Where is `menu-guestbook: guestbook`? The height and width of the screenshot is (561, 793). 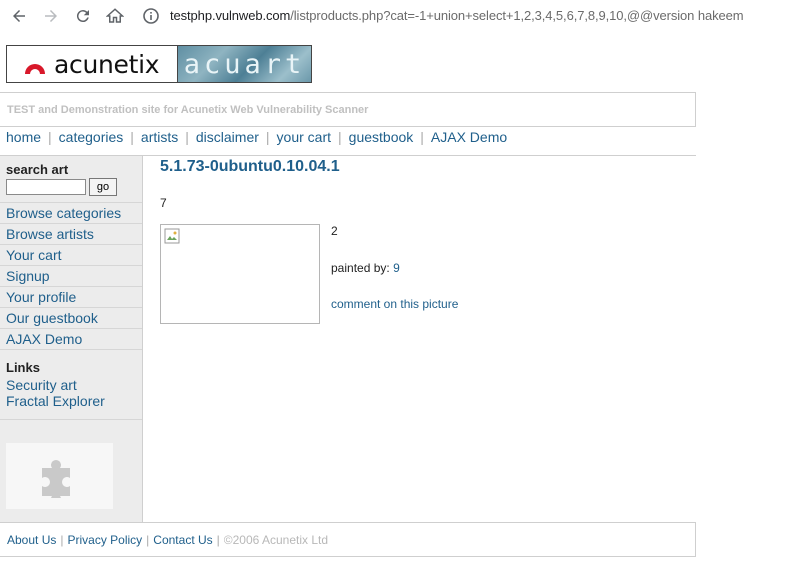 menu-guestbook: guestbook is located at coordinates (381, 137).